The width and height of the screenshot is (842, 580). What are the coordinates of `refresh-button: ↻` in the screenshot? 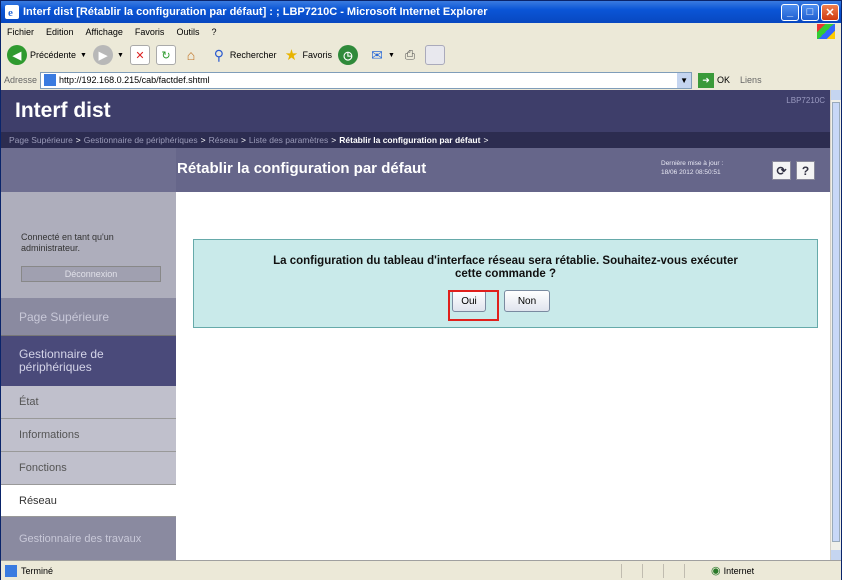 It's located at (165, 55).